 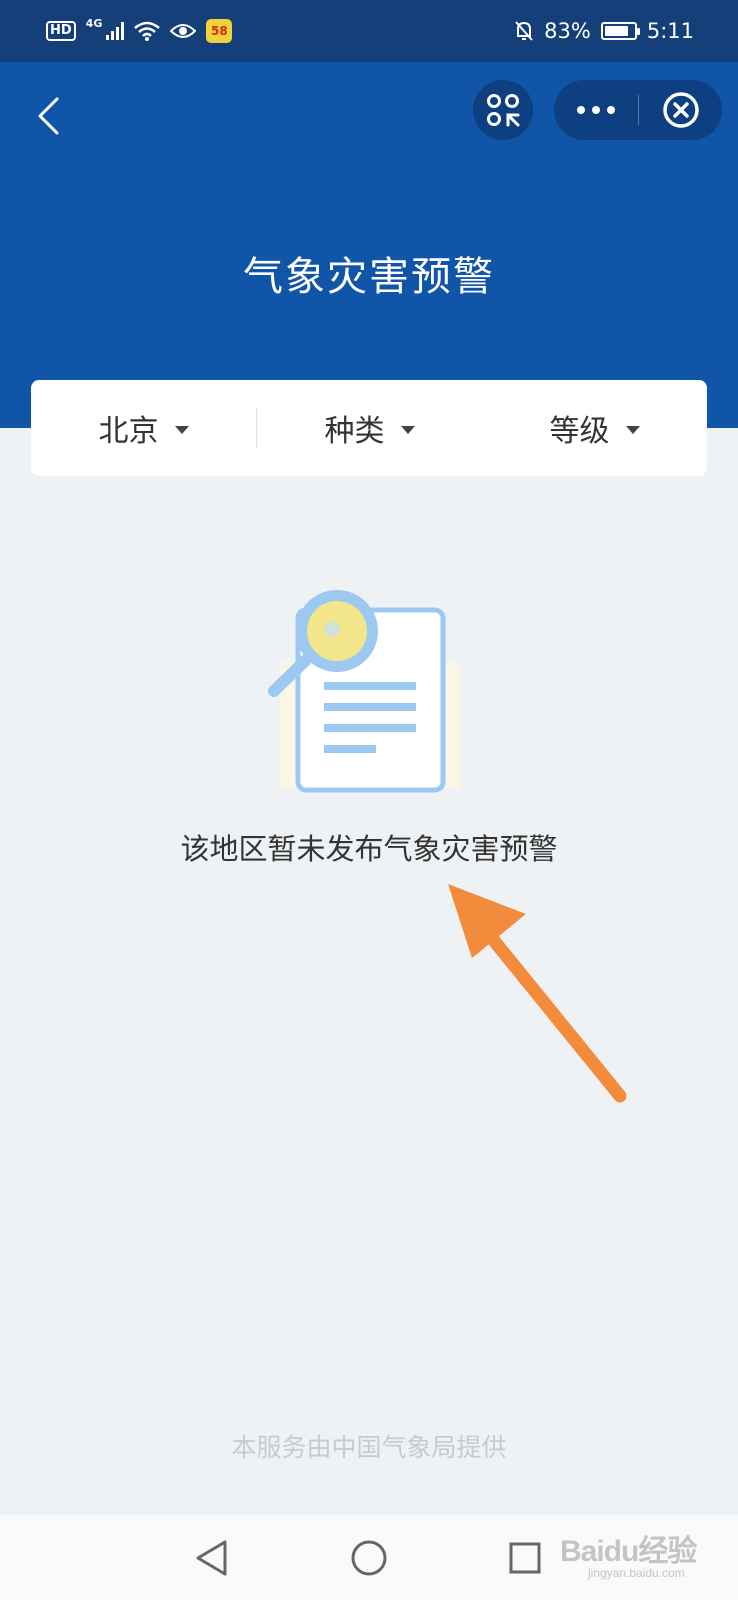 I want to click on filter-level-label: 等级, so click(x=579, y=431).